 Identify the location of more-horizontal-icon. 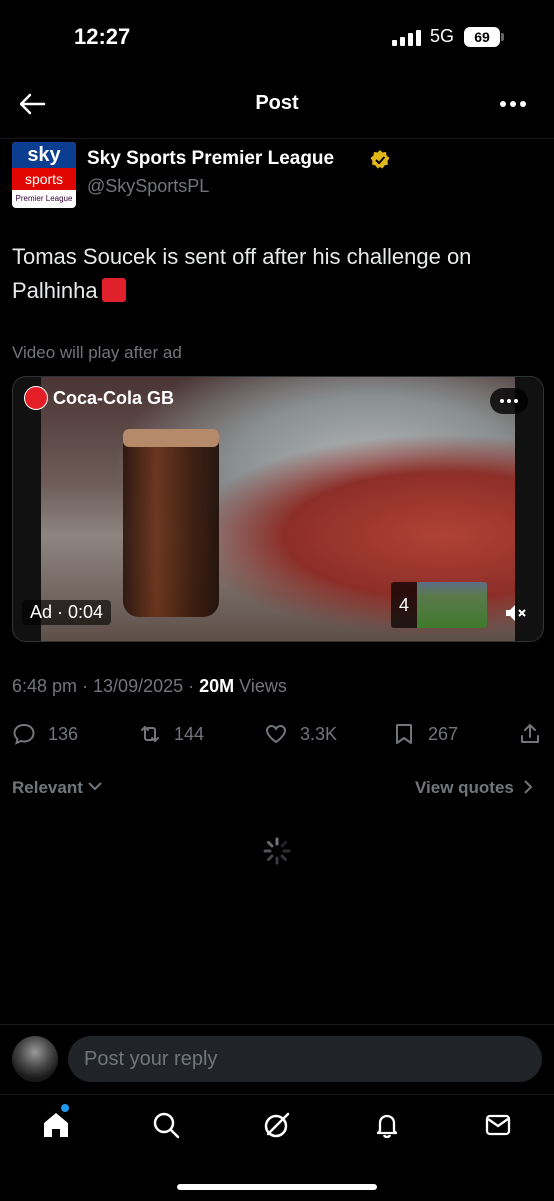
(513, 104).